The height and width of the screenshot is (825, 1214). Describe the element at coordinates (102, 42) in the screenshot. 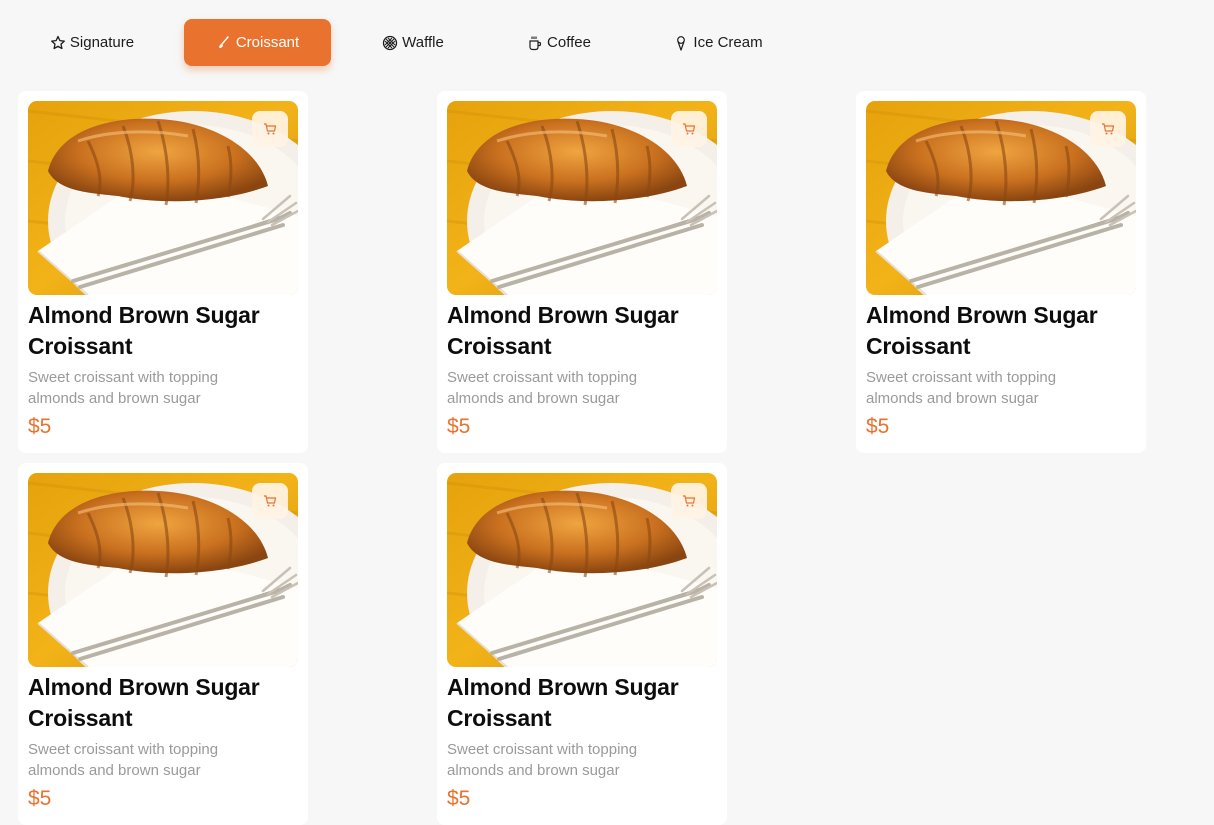

I see `tab-label: Signature` at that location.